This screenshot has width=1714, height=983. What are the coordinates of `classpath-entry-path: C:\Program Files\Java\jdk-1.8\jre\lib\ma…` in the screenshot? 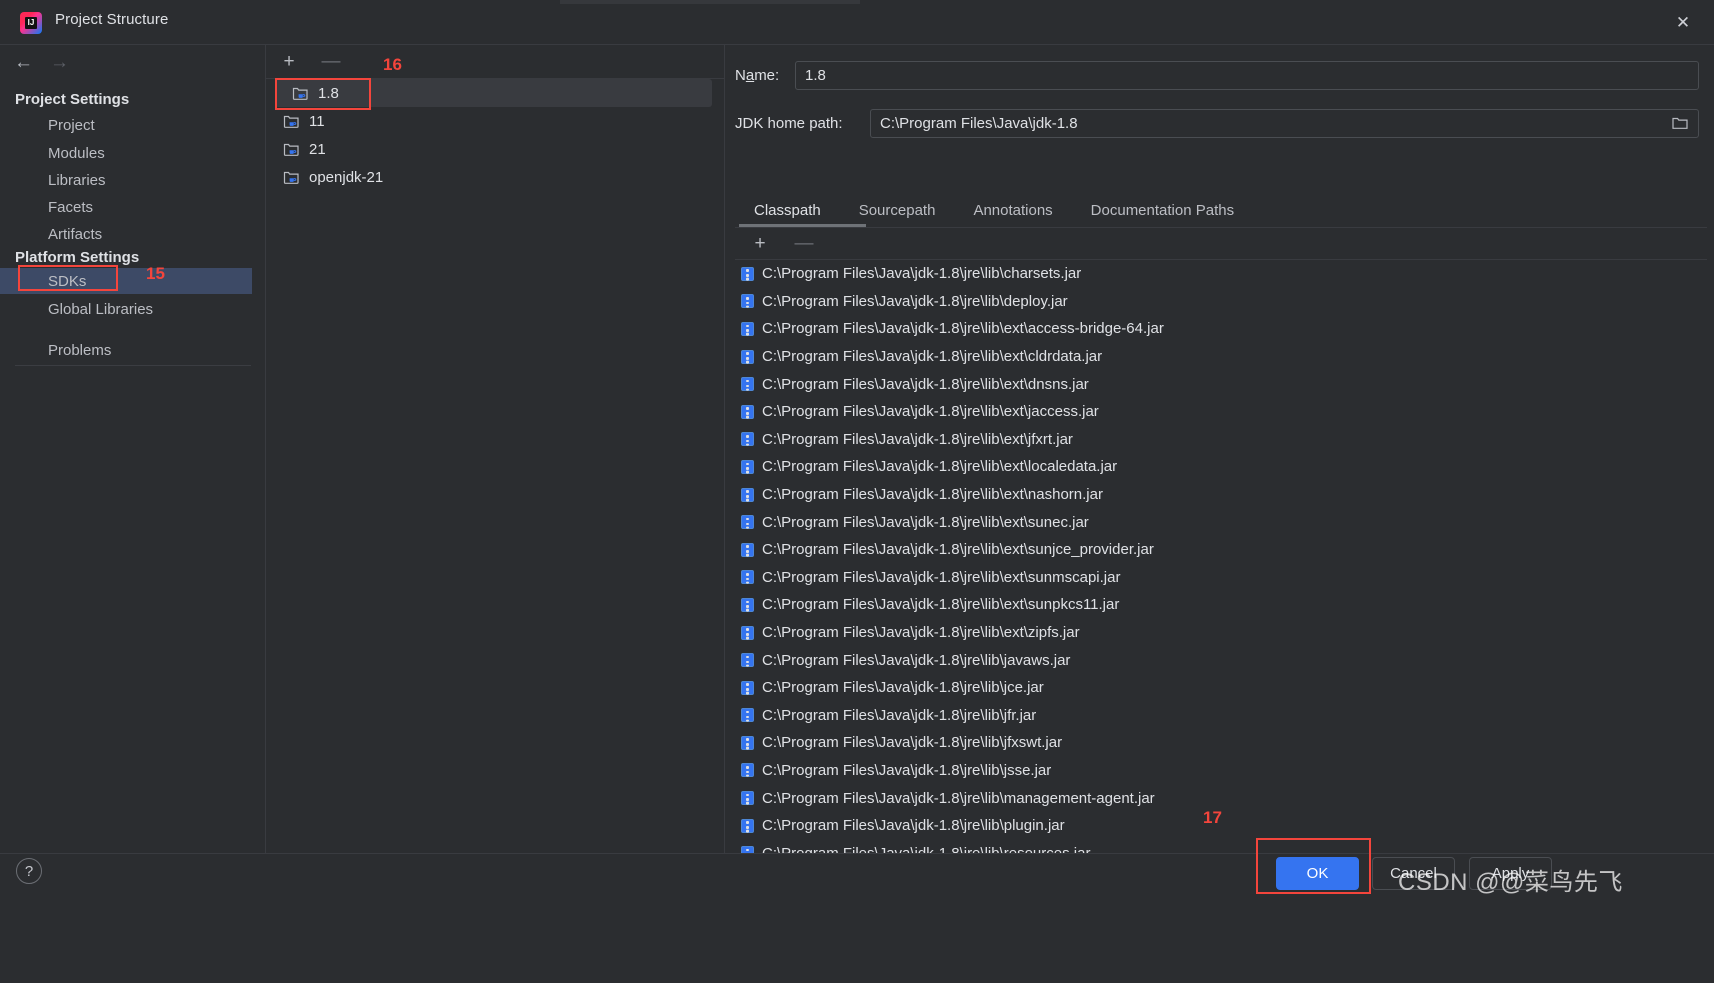 It's located at (958, 798).